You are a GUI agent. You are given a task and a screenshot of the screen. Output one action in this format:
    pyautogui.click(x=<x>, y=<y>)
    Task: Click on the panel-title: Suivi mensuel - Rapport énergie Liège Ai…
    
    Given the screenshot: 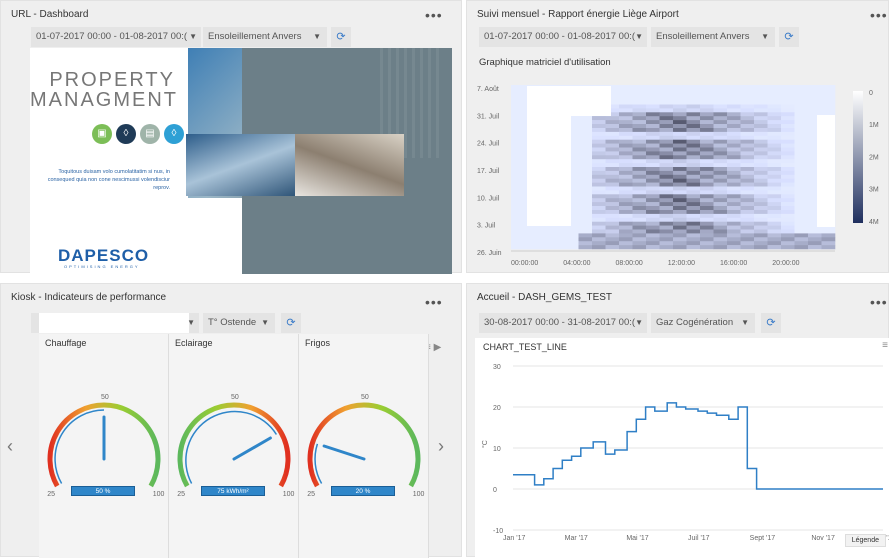 What is the action you would take?
    pyautogui.click(x=578, y=14)
    